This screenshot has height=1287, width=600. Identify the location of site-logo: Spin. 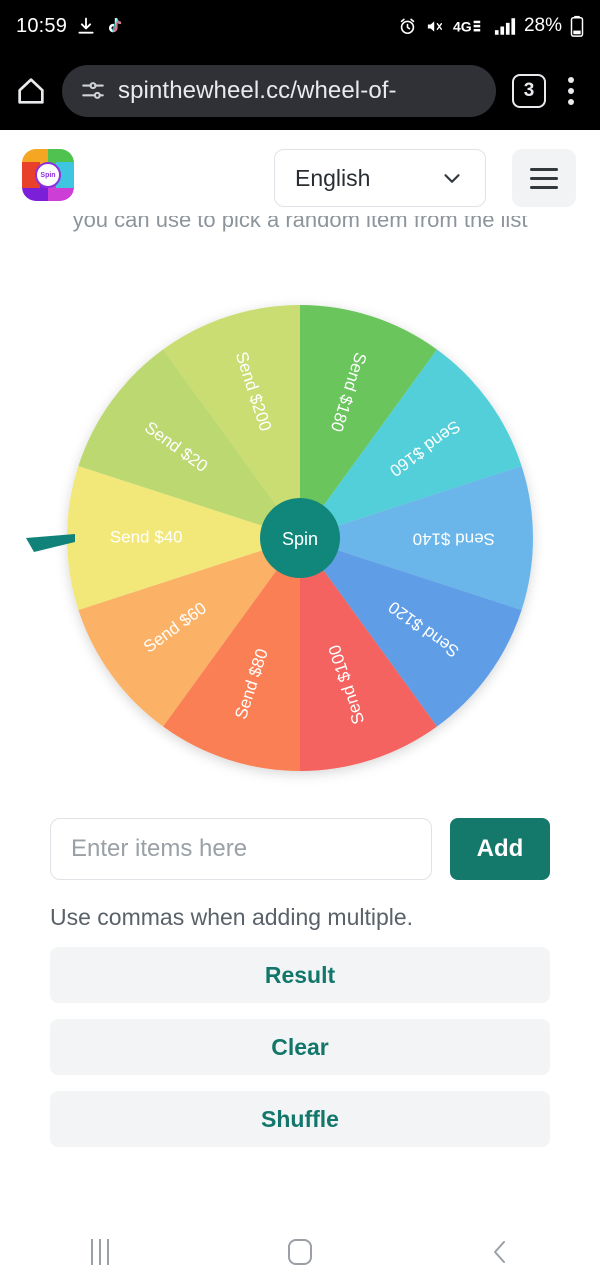
(48, 175).